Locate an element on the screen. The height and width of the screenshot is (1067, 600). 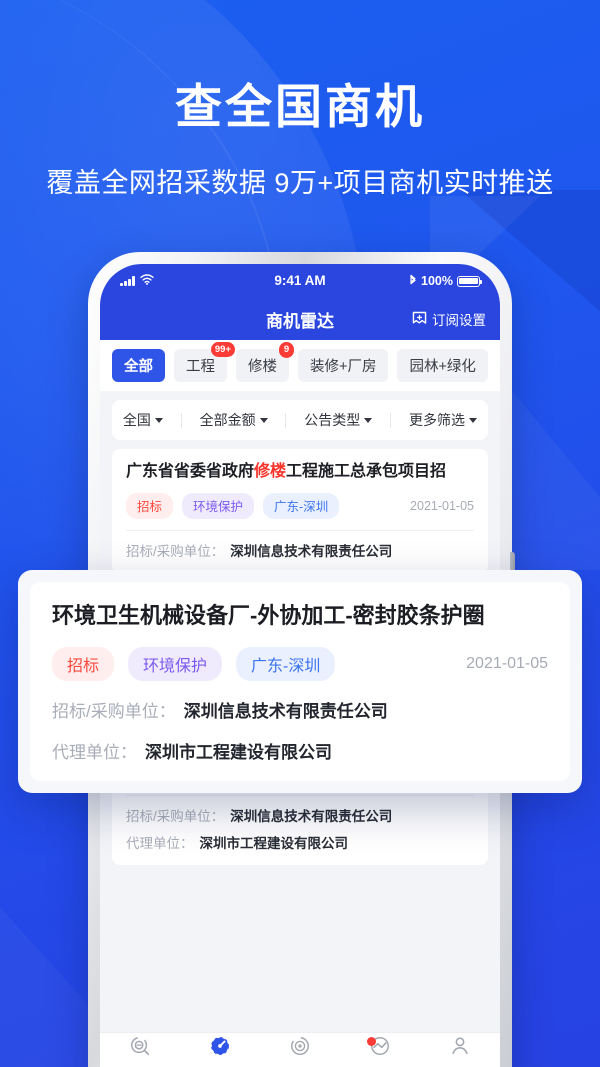
radar-icon is located at coordinates (220, 1048).